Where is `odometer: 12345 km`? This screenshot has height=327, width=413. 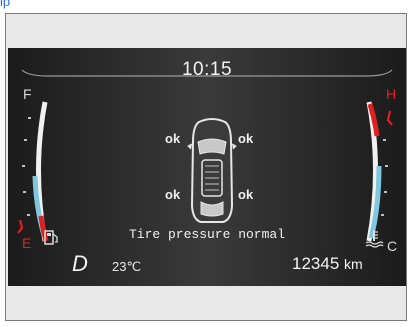
odometer: 12345 km is located at coordinates (327, 264).